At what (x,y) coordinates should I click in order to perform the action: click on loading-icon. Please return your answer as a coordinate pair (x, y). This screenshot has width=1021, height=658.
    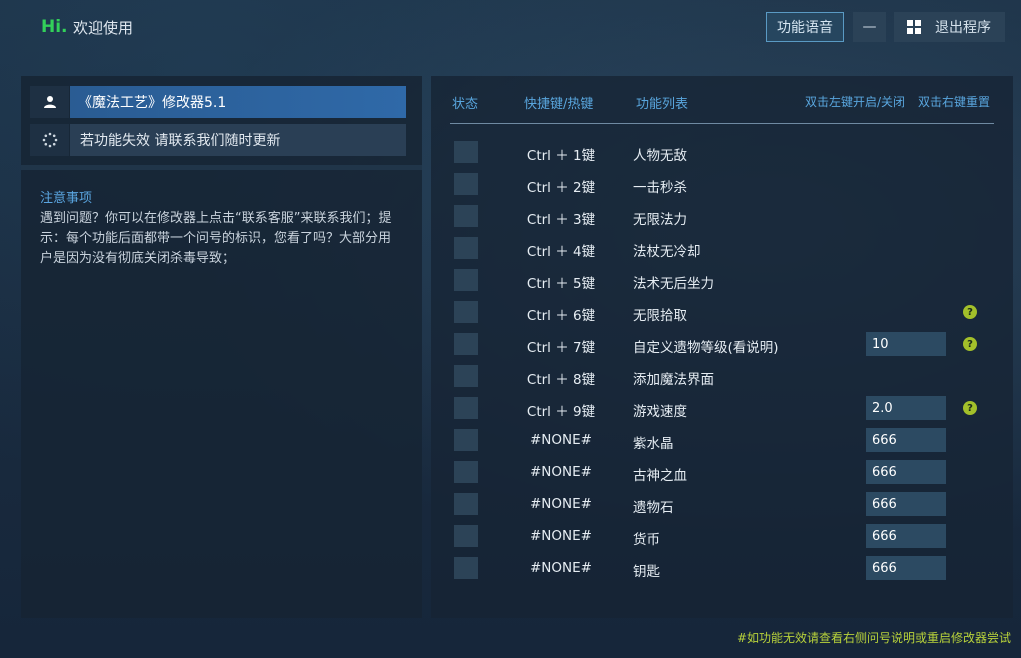
    Looking at the image, I should click on (49, 140).